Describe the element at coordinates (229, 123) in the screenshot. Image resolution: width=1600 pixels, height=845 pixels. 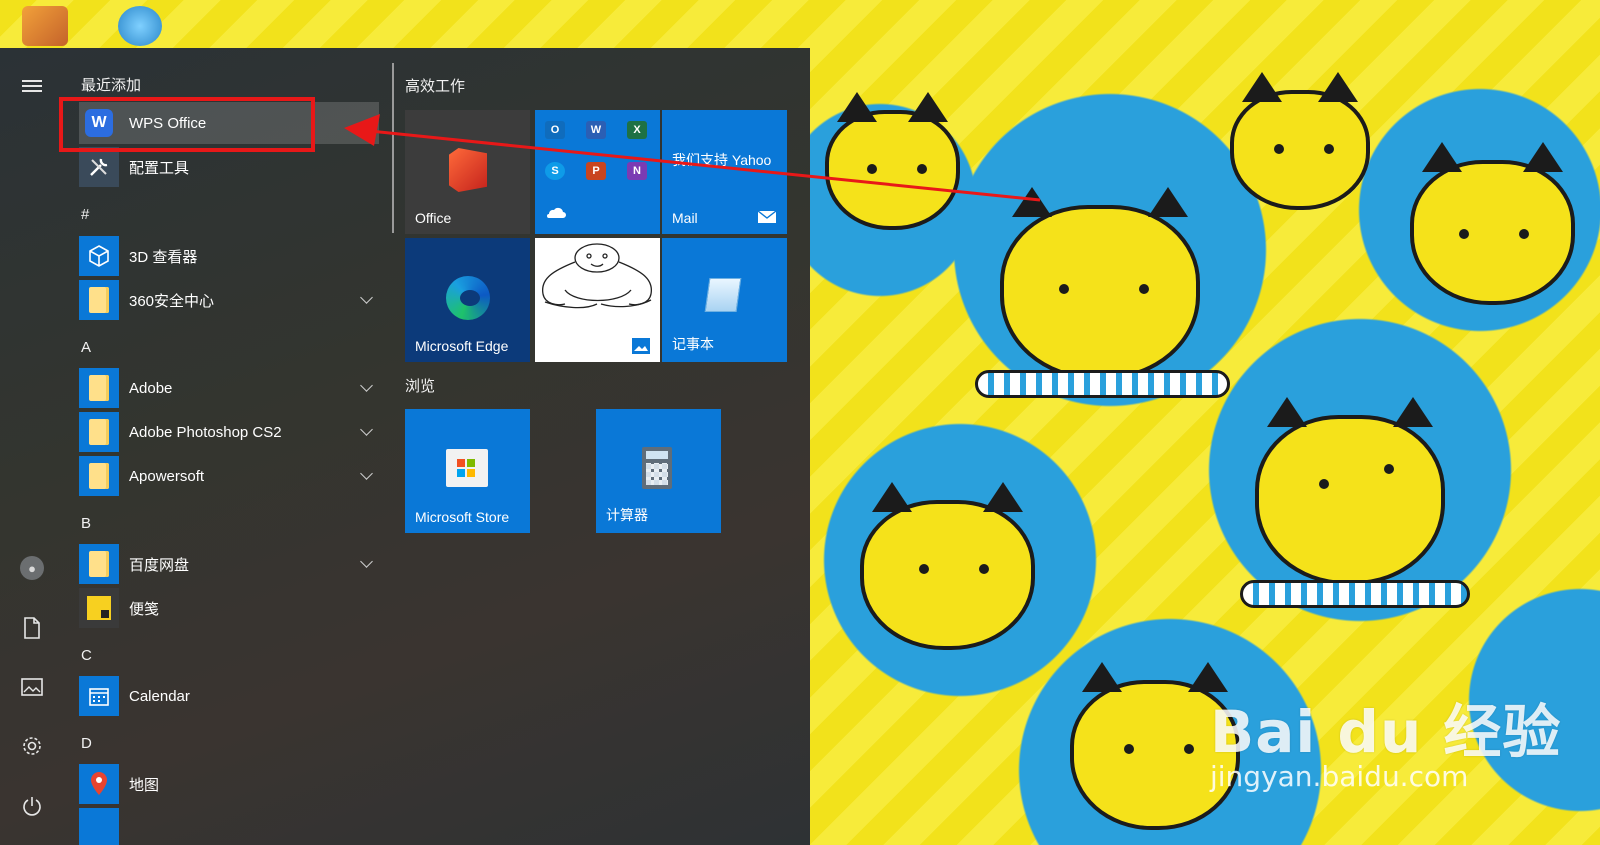
I see `app-item-wps-office: W WPS Office` at that location.